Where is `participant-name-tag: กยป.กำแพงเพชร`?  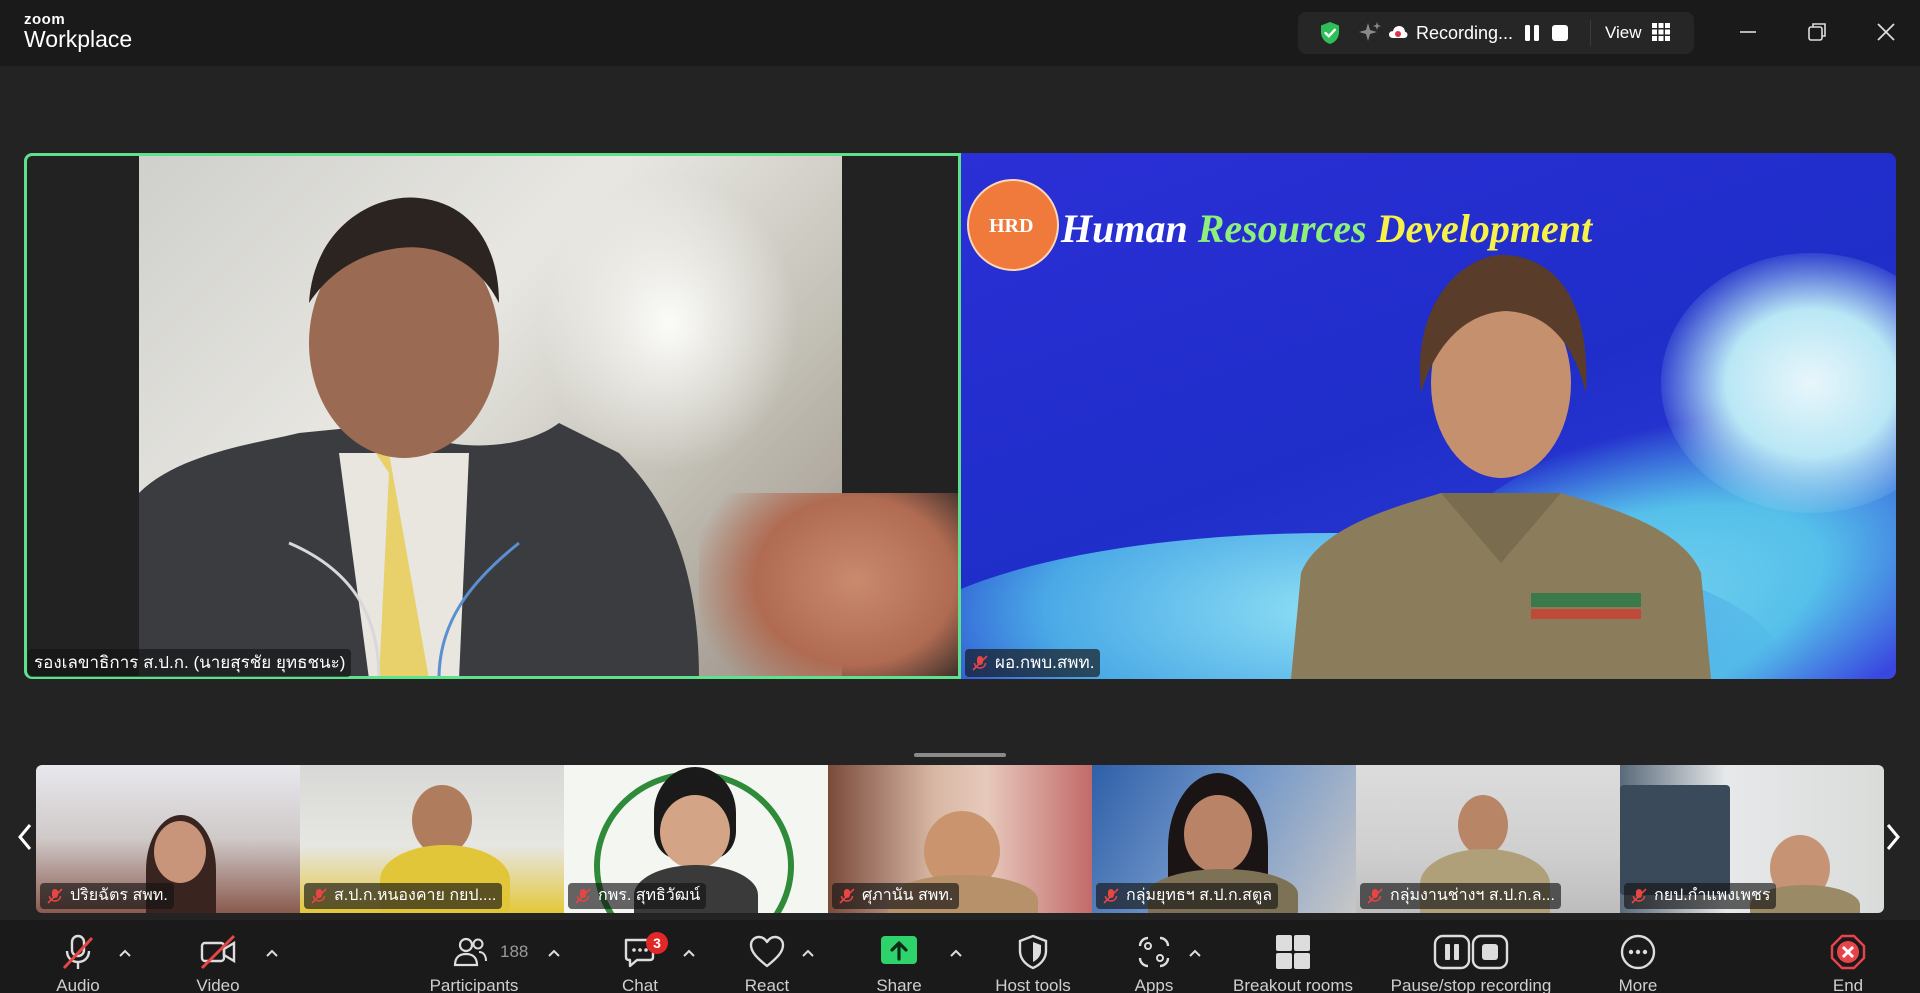 participant-name-tag: กยป.กำแพงเพชร is located at coordinates (1700, 896).